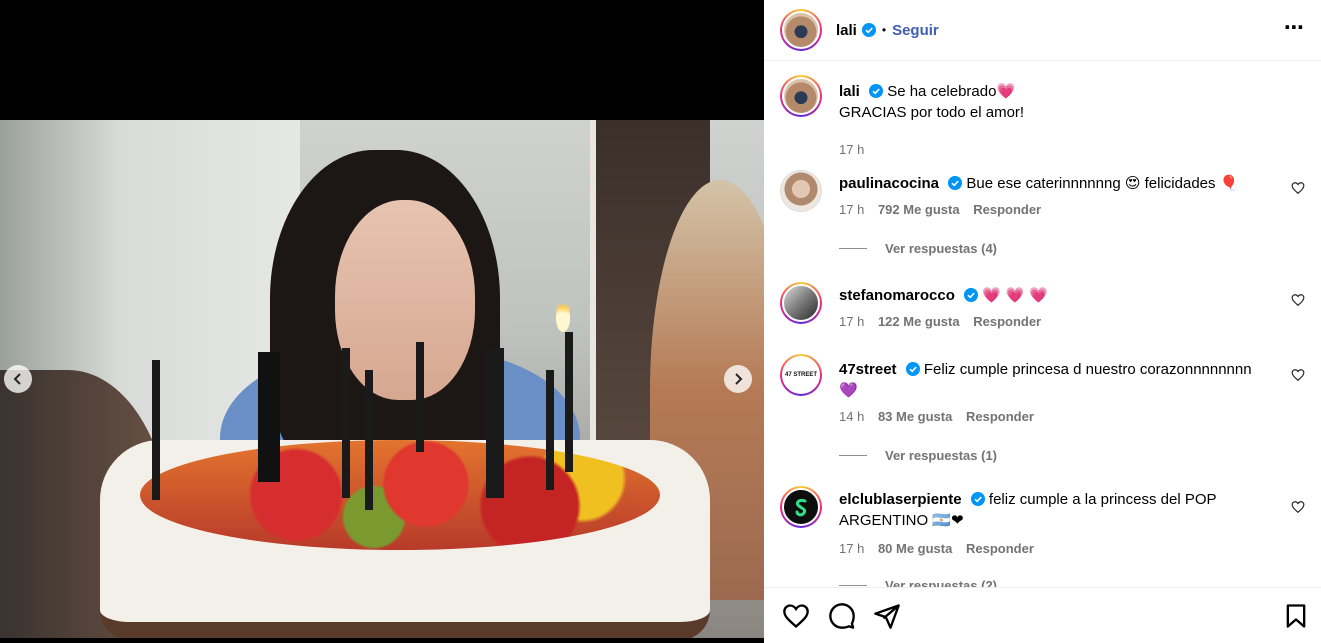  I want to click on commenter-username: elclublaserpiente, so click(900, 499).